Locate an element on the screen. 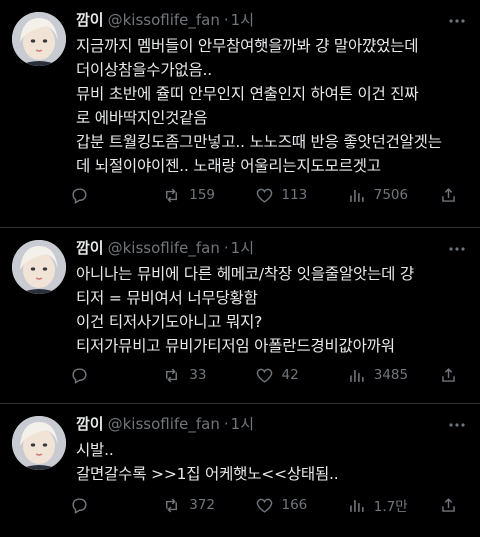  views-button: 7506 is located at coordinates (393, 195).